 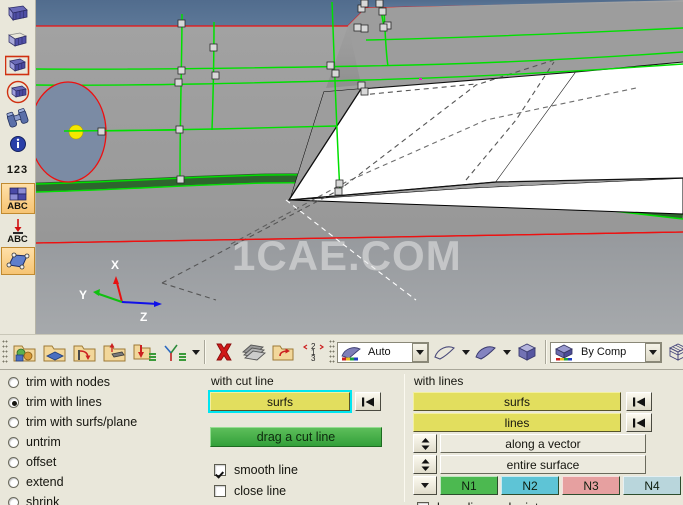 I want to click on component-collector-icon, so click(x=25, y=352).